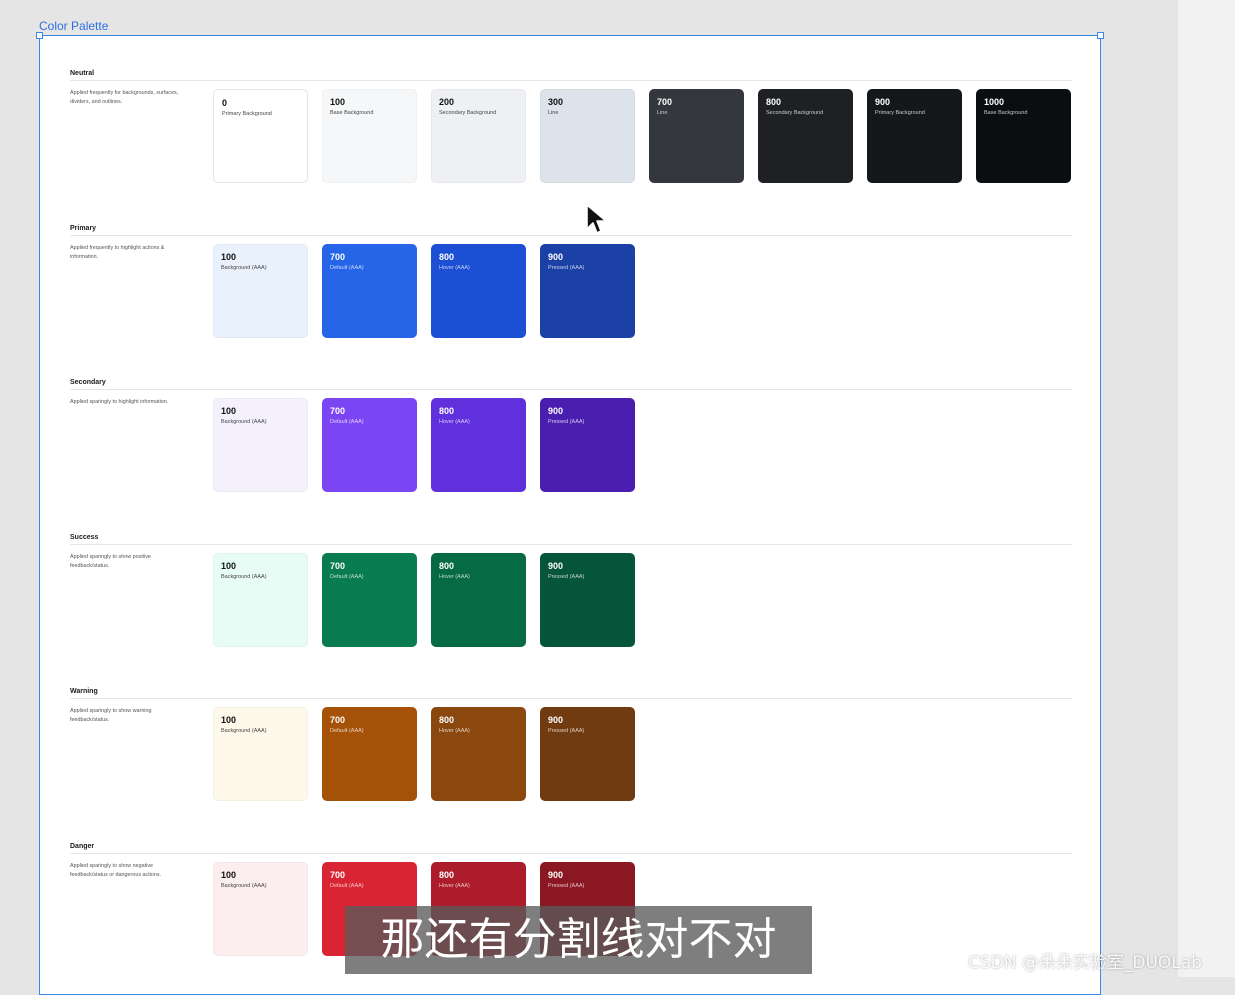  What do you see at coordinates (1206, 488) in the screenshot?
I see `right-panel` at bounding box center [1206, 488].